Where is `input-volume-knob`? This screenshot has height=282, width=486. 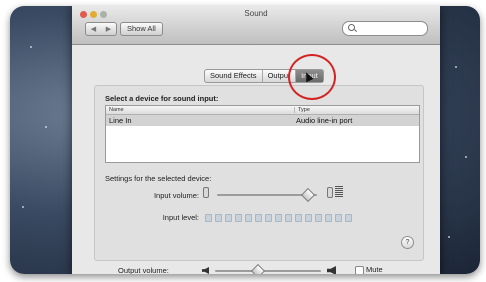 input-volume-knob is located at coordinates (308, 195).